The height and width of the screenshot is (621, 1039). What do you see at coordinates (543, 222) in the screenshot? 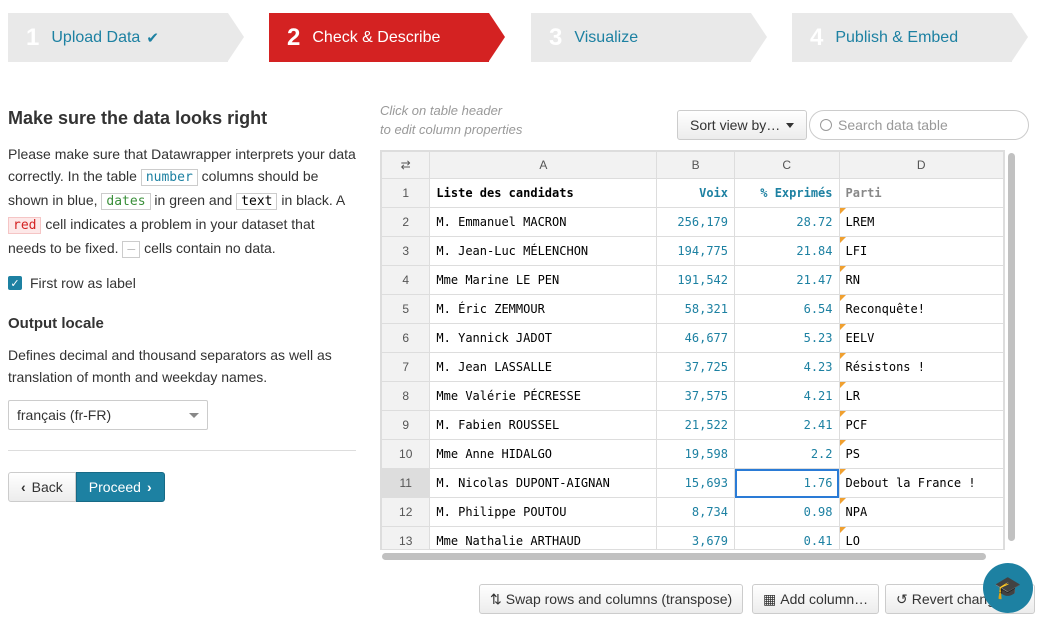
I see `cell: M. Emmanuel MACRON` at bounding box center [543, 222].